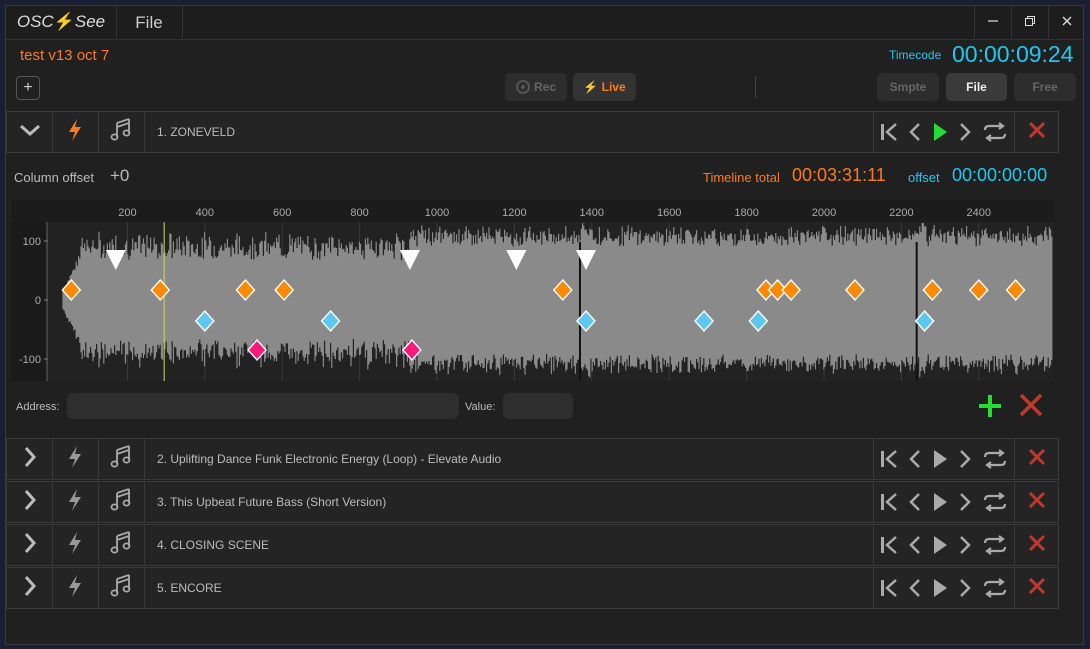 The image size is (1090, 649). What do you see at coordinates (604, 87) in the screenshot?
I see `live-button: ⚡ Live` at bounding box center [604, 87].